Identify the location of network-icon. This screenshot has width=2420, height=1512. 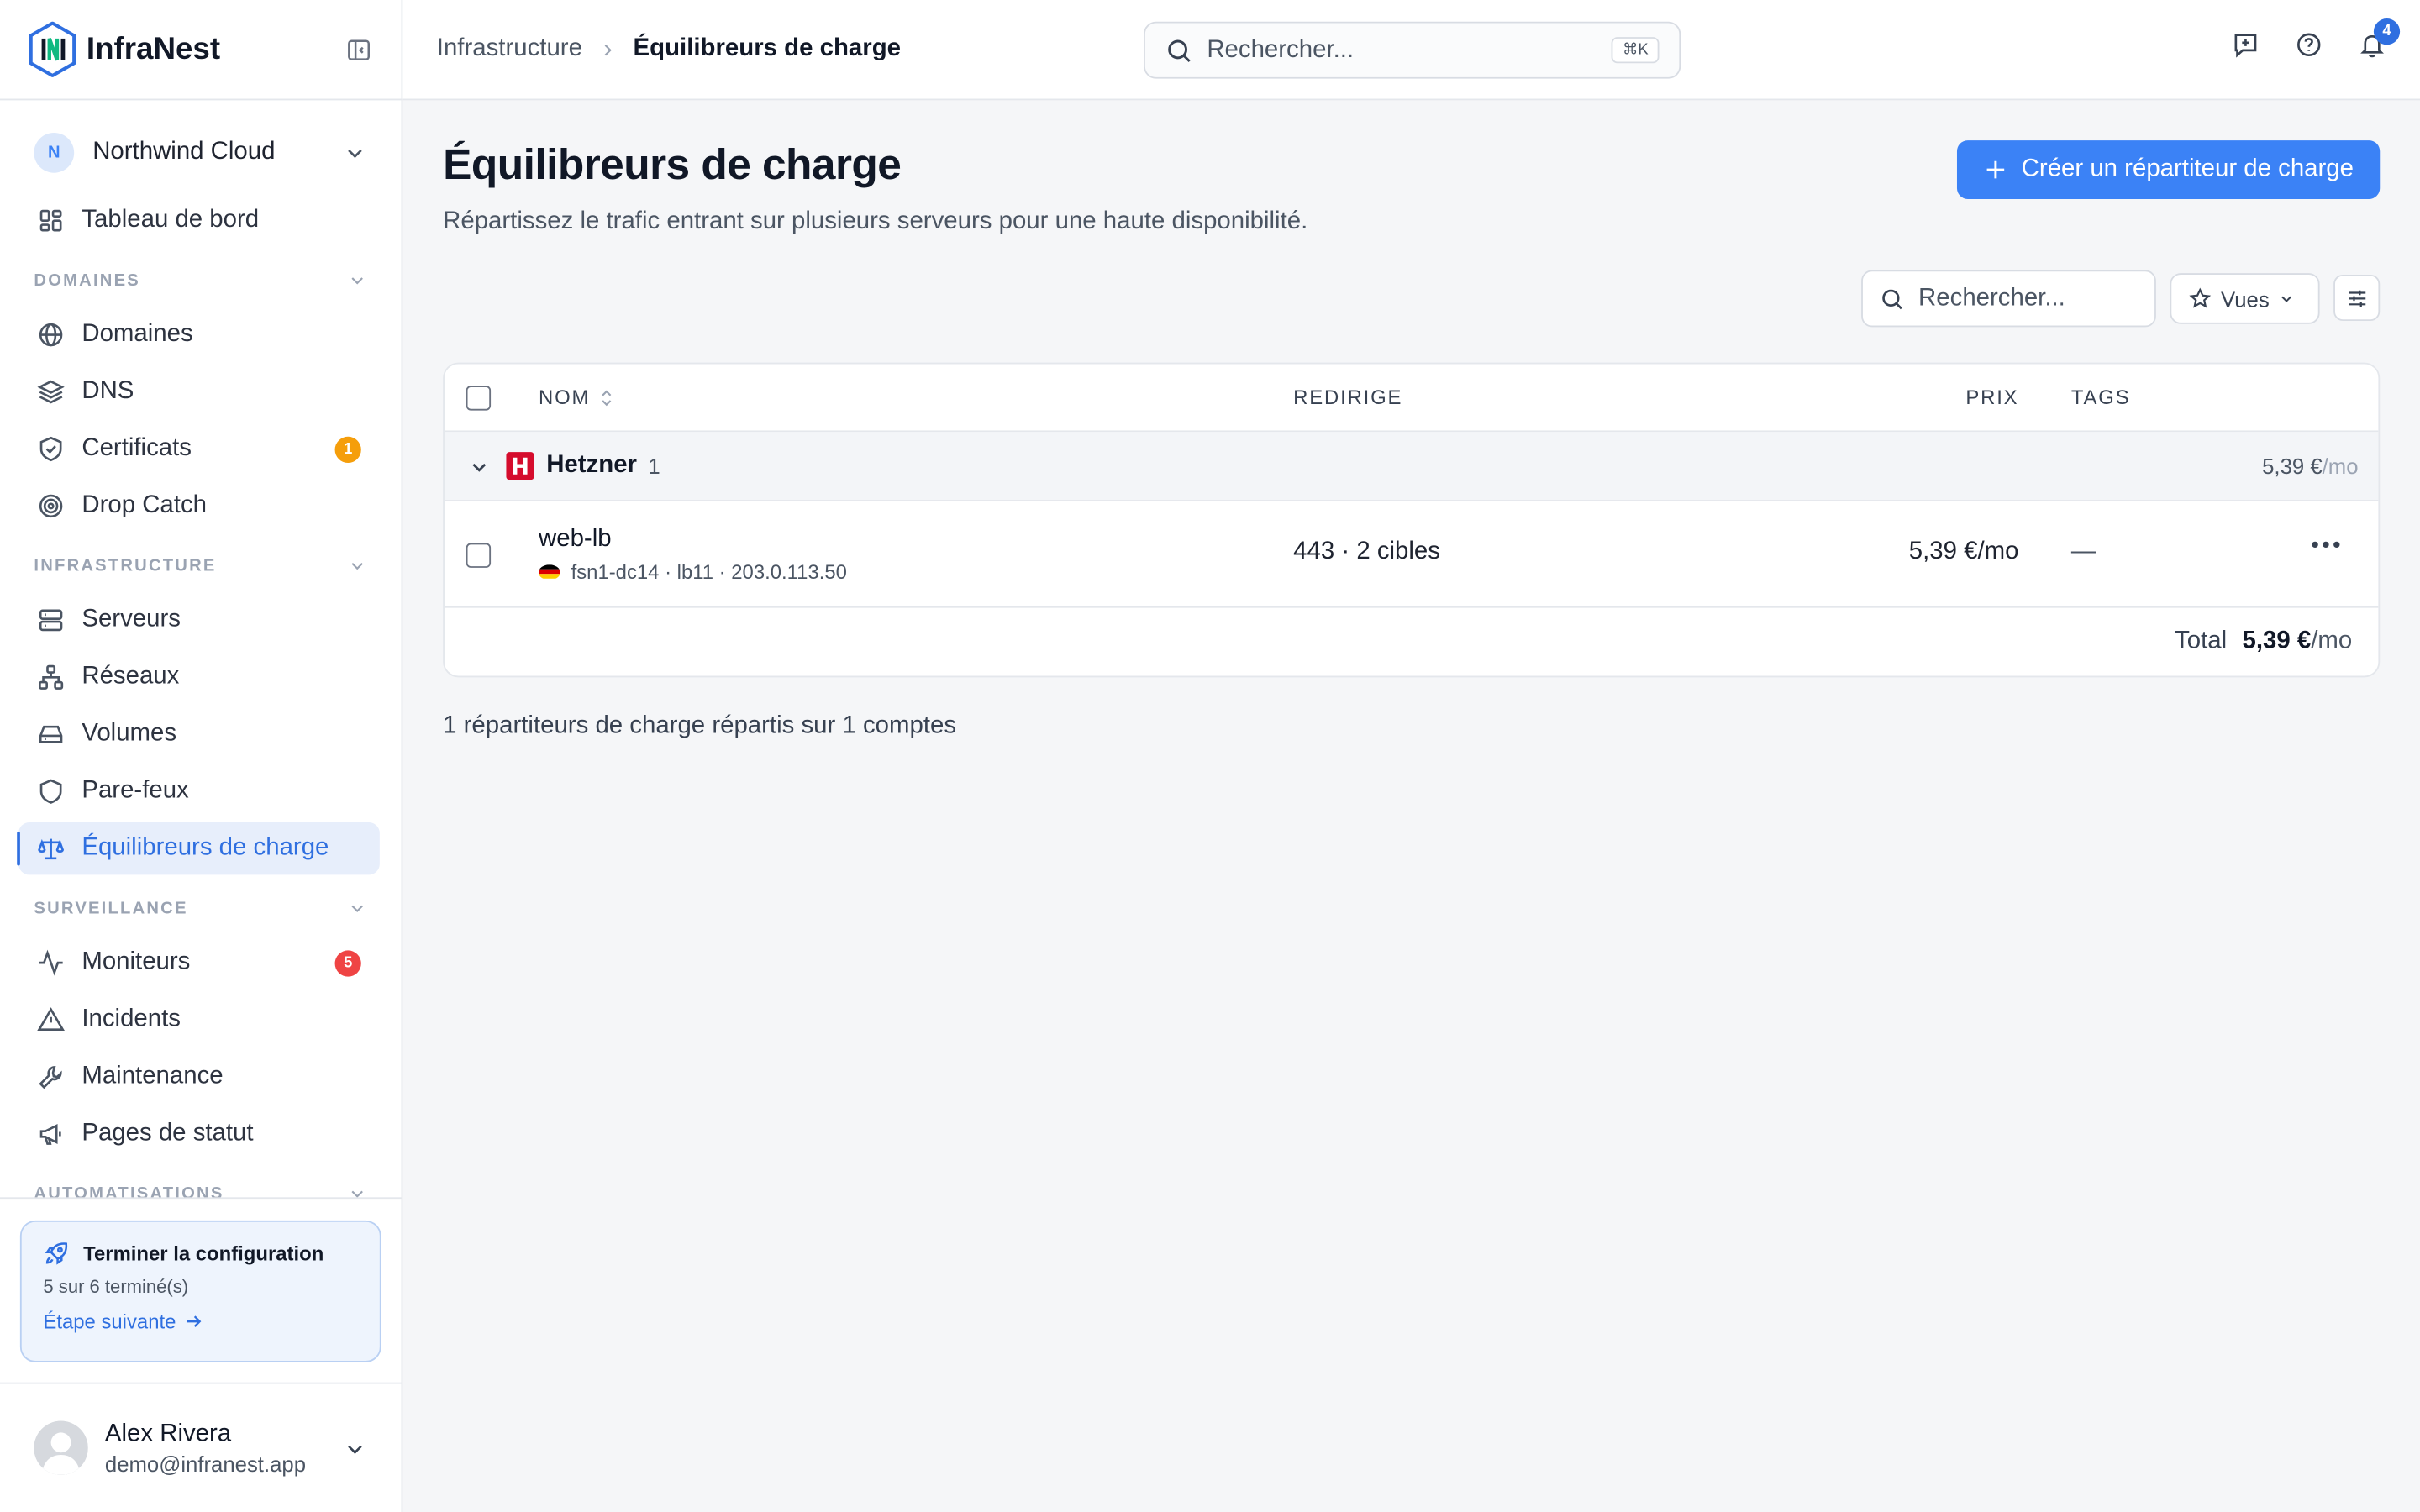
(52, 677).